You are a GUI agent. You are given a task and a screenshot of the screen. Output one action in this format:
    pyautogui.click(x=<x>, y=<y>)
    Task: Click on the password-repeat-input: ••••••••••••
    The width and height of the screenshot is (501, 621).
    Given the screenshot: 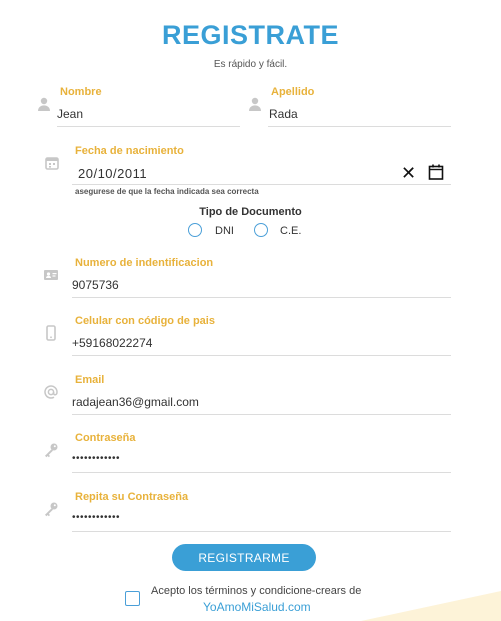 What is the action you would take?
    pyautogui.click(x=96, y=517)
    